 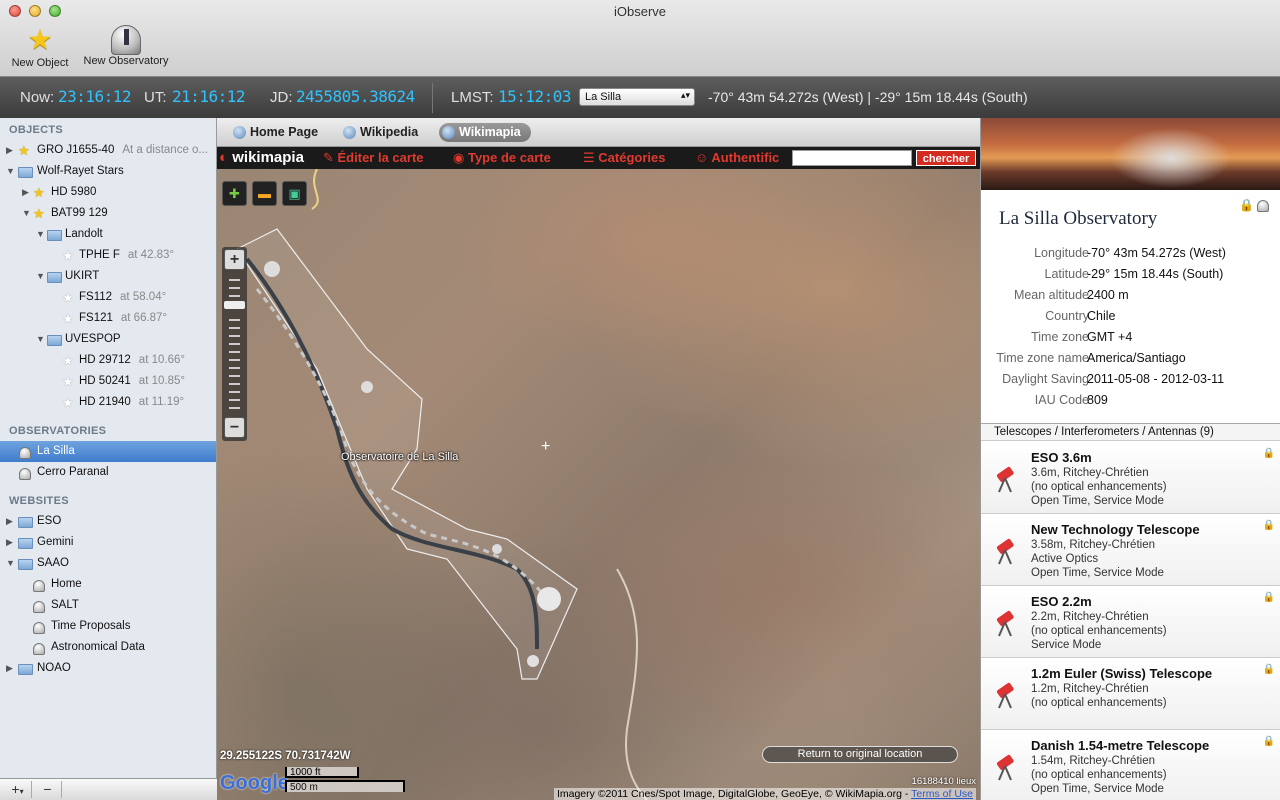 What do you see at coordinates (234, 305) in the screenshot?
I see `zoom-slider-thumb` at bounding box center [234, 305].